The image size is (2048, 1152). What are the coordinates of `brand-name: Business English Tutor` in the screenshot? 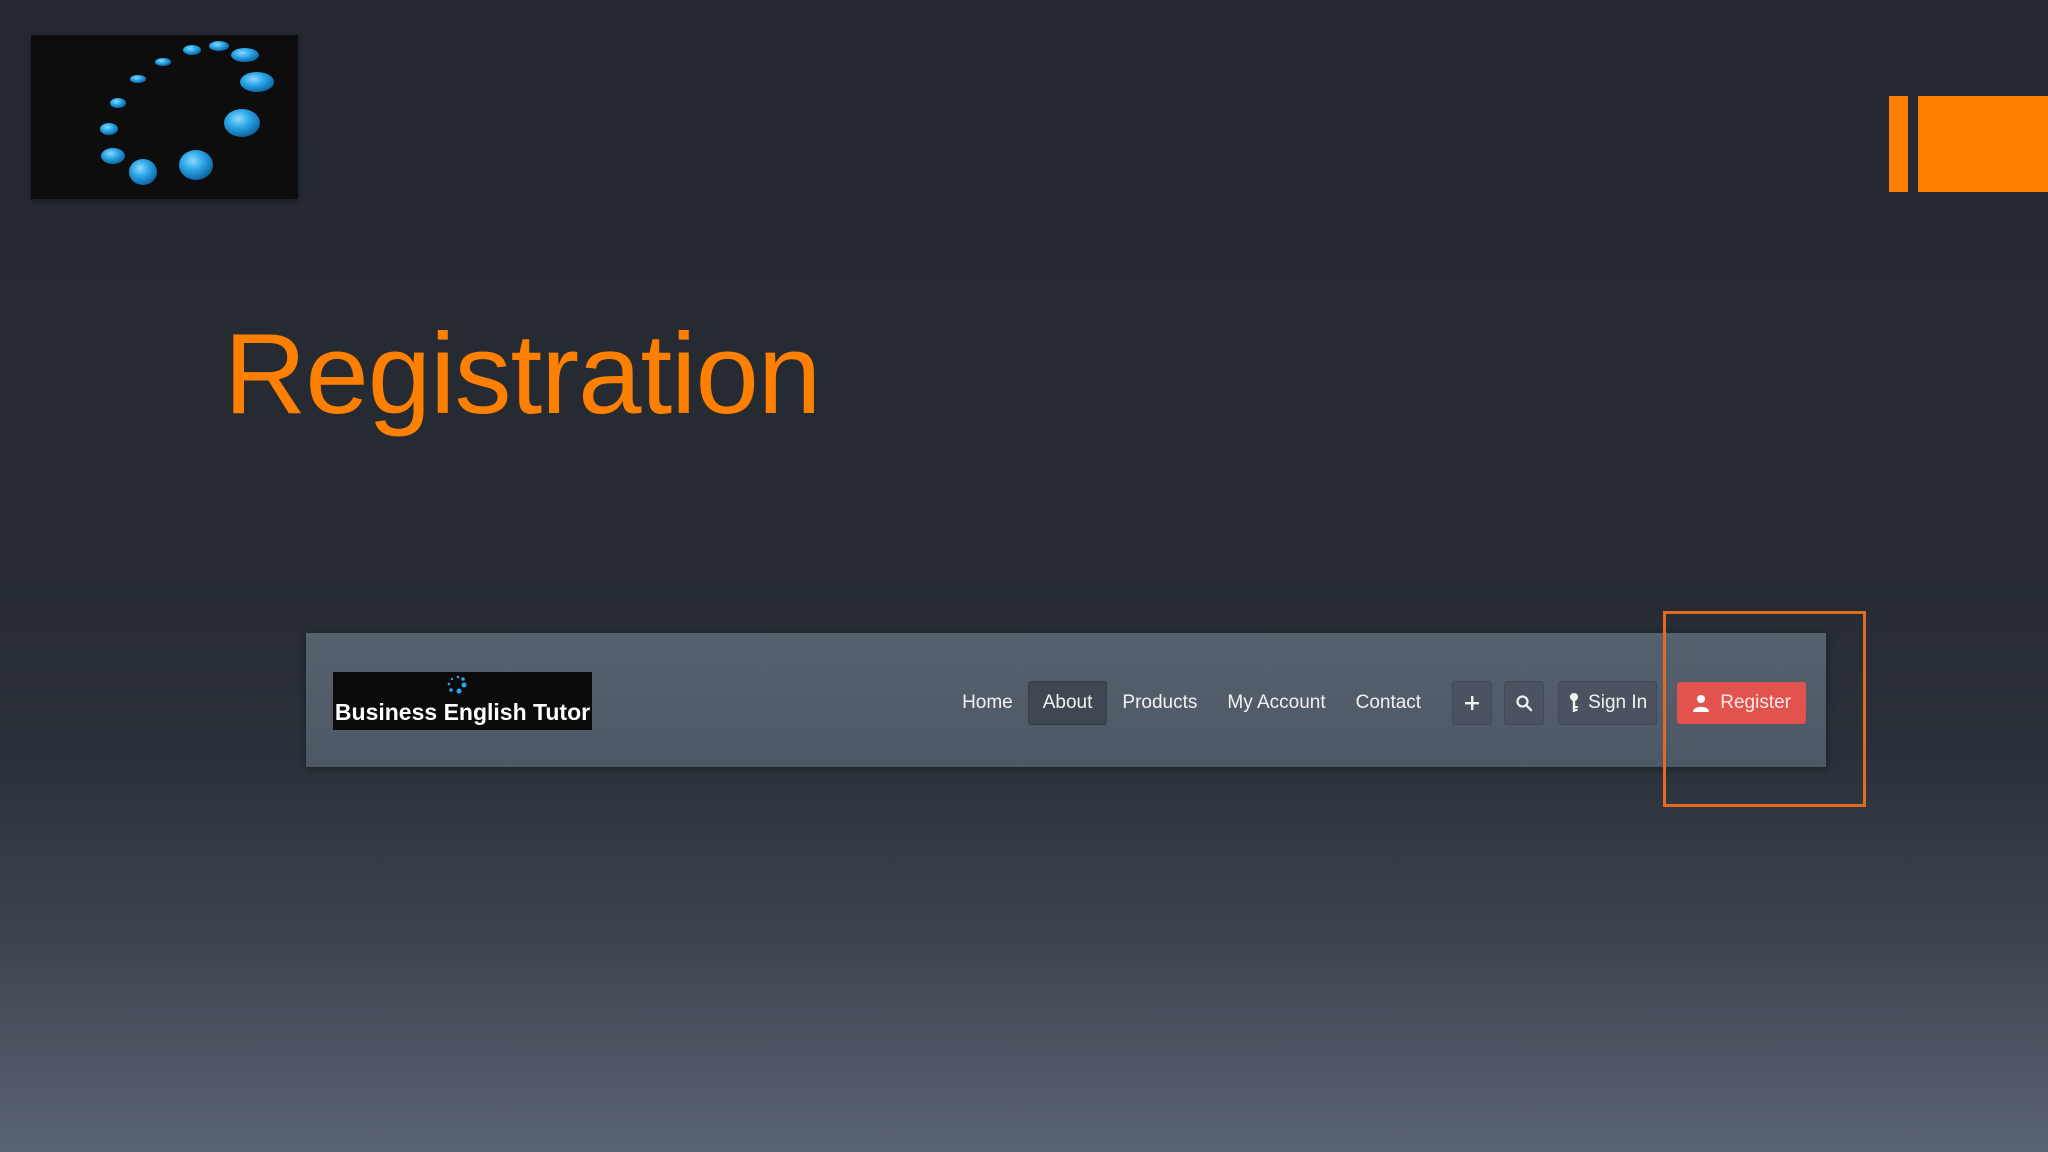 It's located at (462, 712).